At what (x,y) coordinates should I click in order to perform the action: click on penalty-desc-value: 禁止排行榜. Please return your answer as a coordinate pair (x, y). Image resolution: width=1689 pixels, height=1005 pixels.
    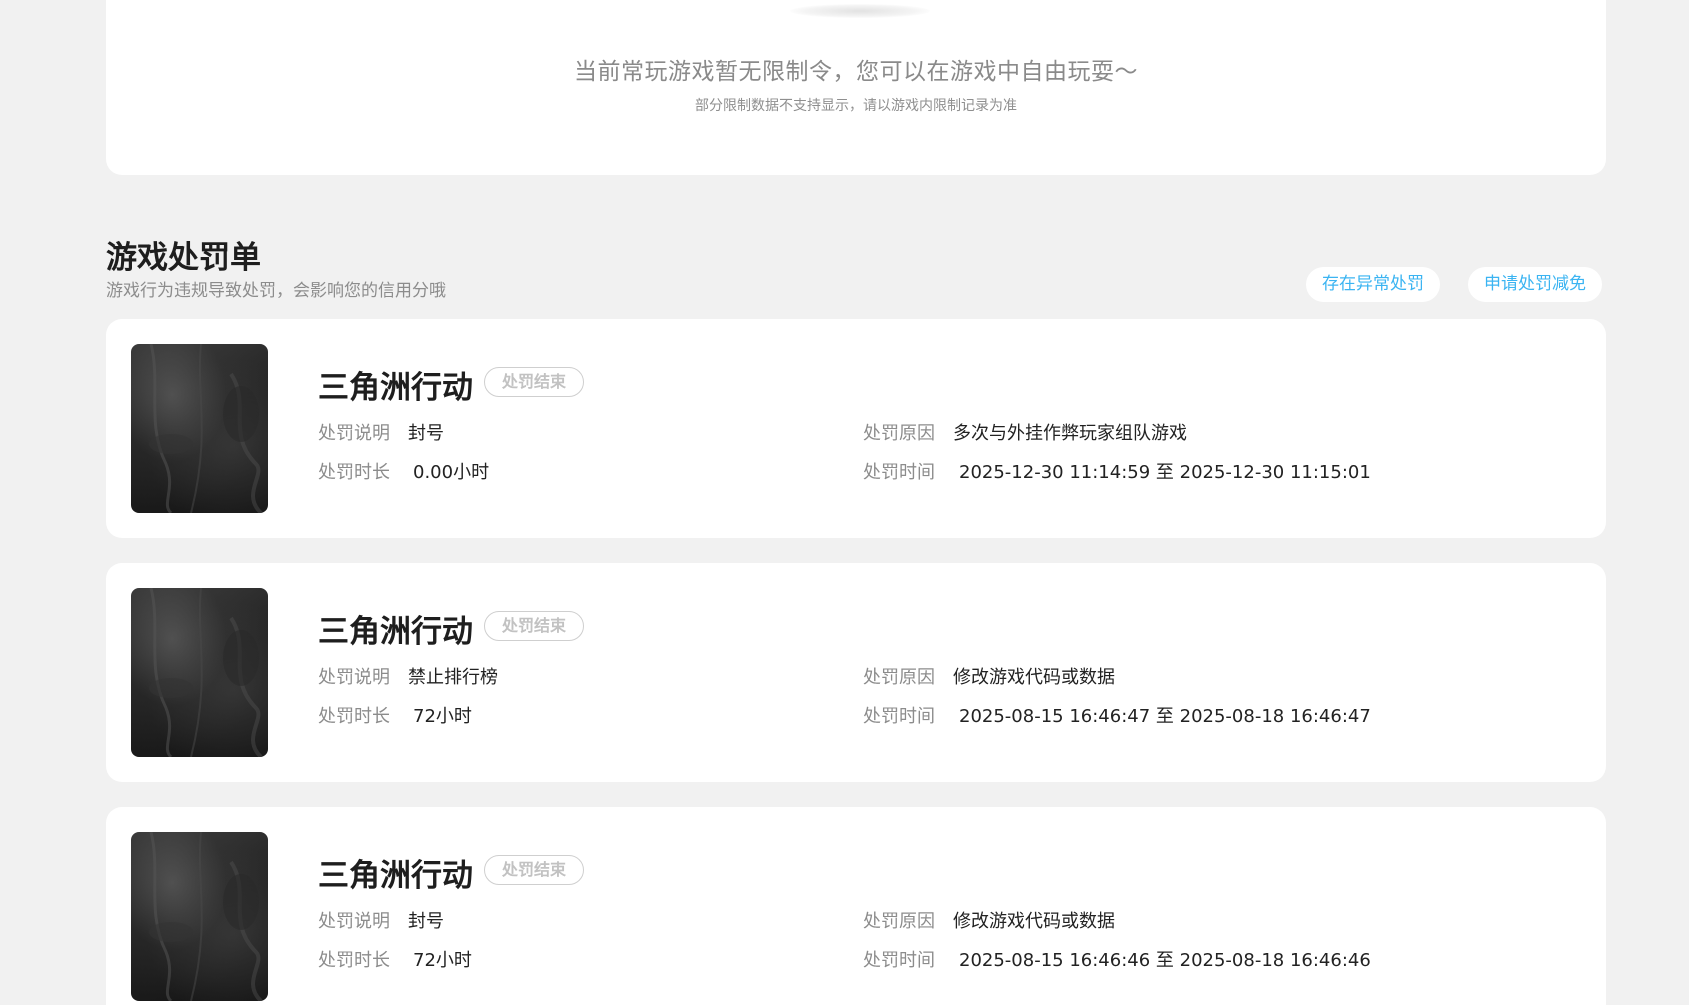
    Looking at the image, I should click on (453, 677).